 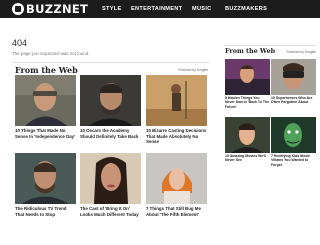 What do you see at coordinates (111, 62) in the screenshot?
I see `main-widget-divider` at bounding box center [111, 62].